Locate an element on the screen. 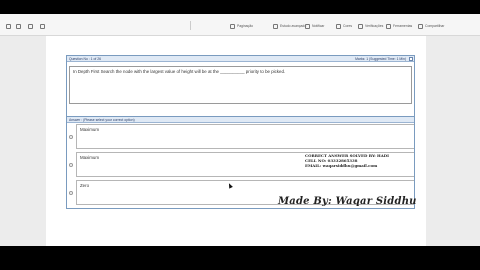 The height and width of the screenshot is (270, 480). toolbar-item-6-label: Ferramentas is located at coordinates (403, 26).